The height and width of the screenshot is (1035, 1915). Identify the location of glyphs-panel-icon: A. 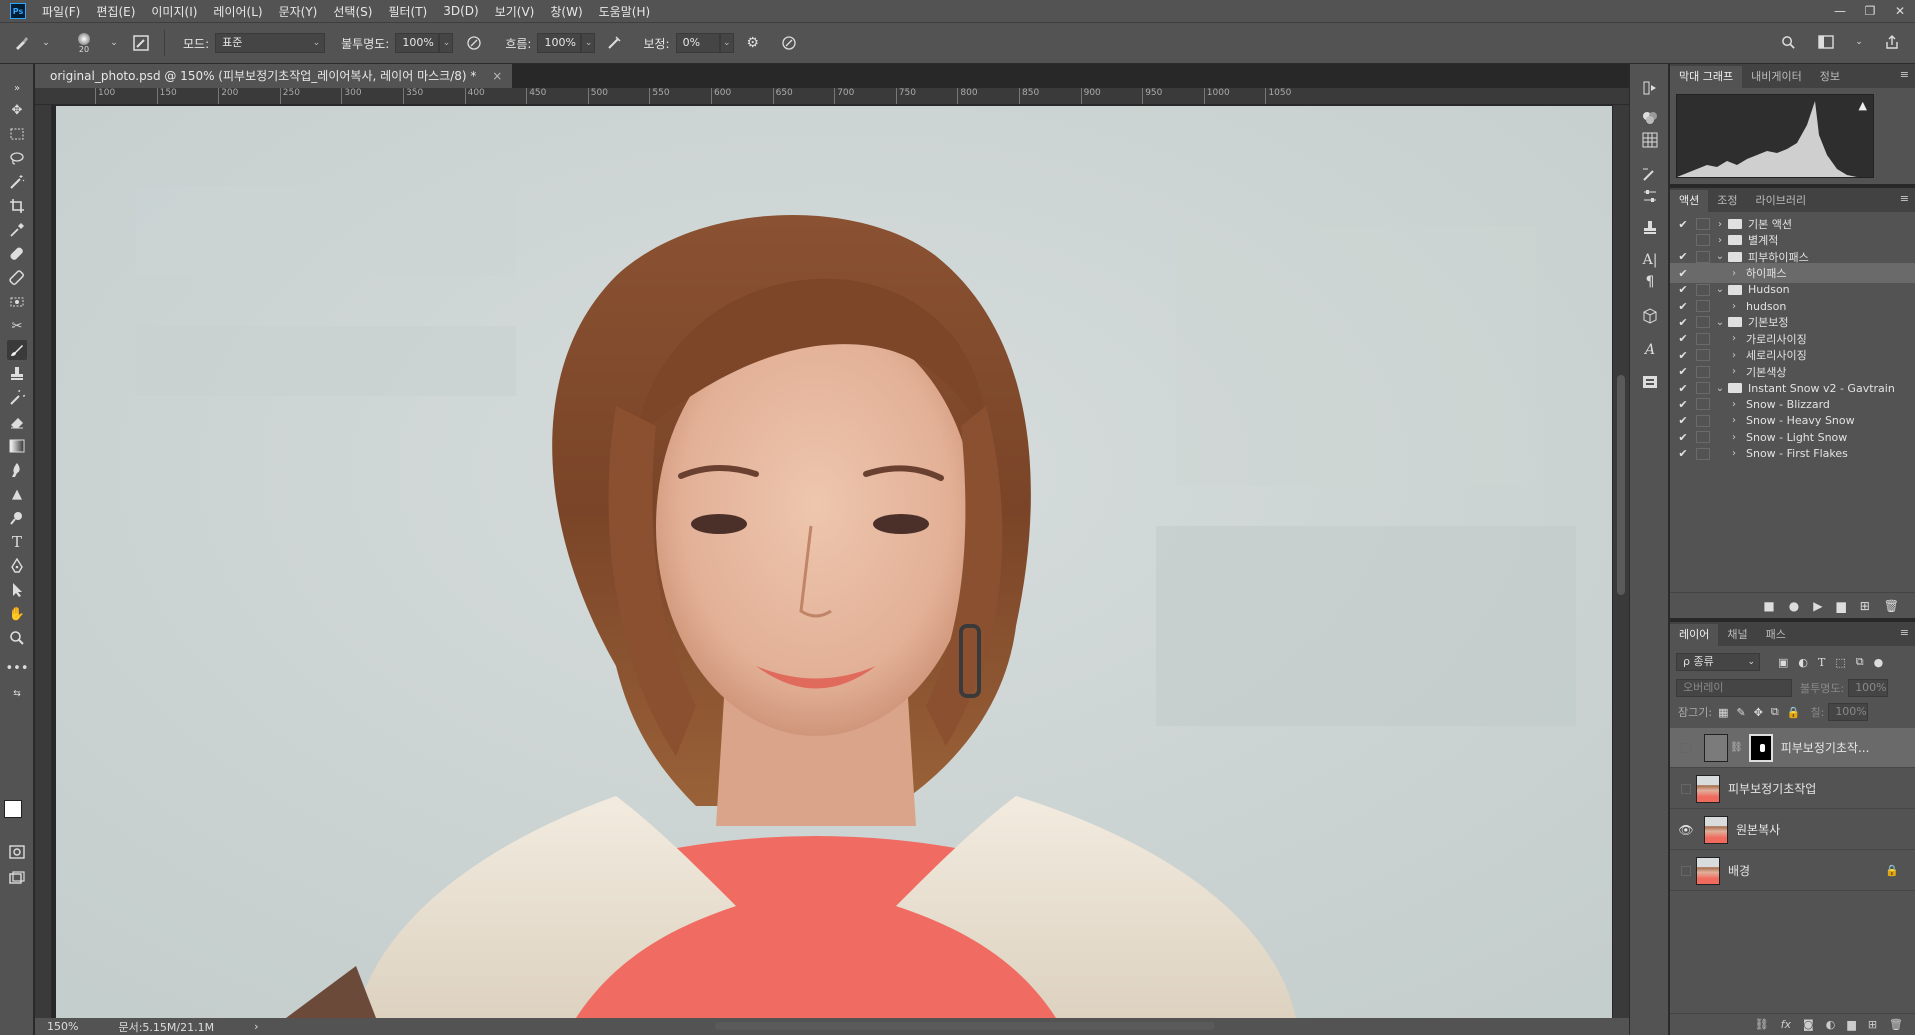
(1650, 350).